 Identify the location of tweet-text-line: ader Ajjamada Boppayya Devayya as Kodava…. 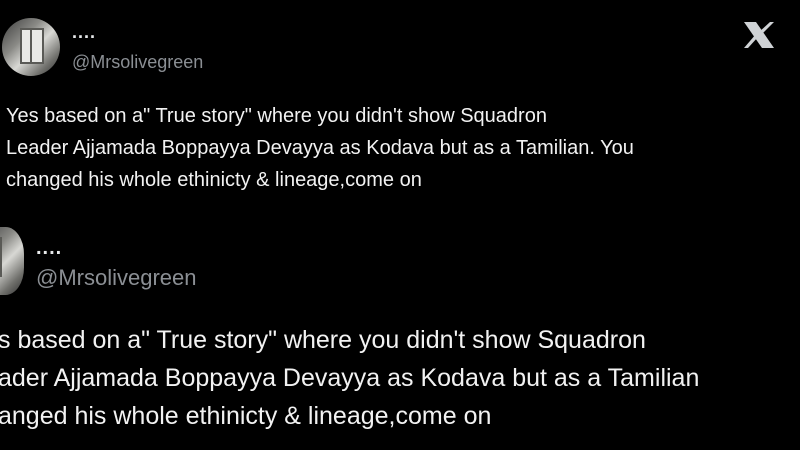
(350, 378).